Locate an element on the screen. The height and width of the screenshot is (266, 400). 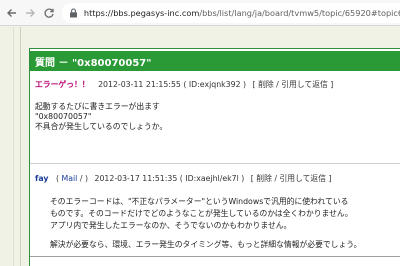
arrow-right-icon is located at coordinates (30, 13).